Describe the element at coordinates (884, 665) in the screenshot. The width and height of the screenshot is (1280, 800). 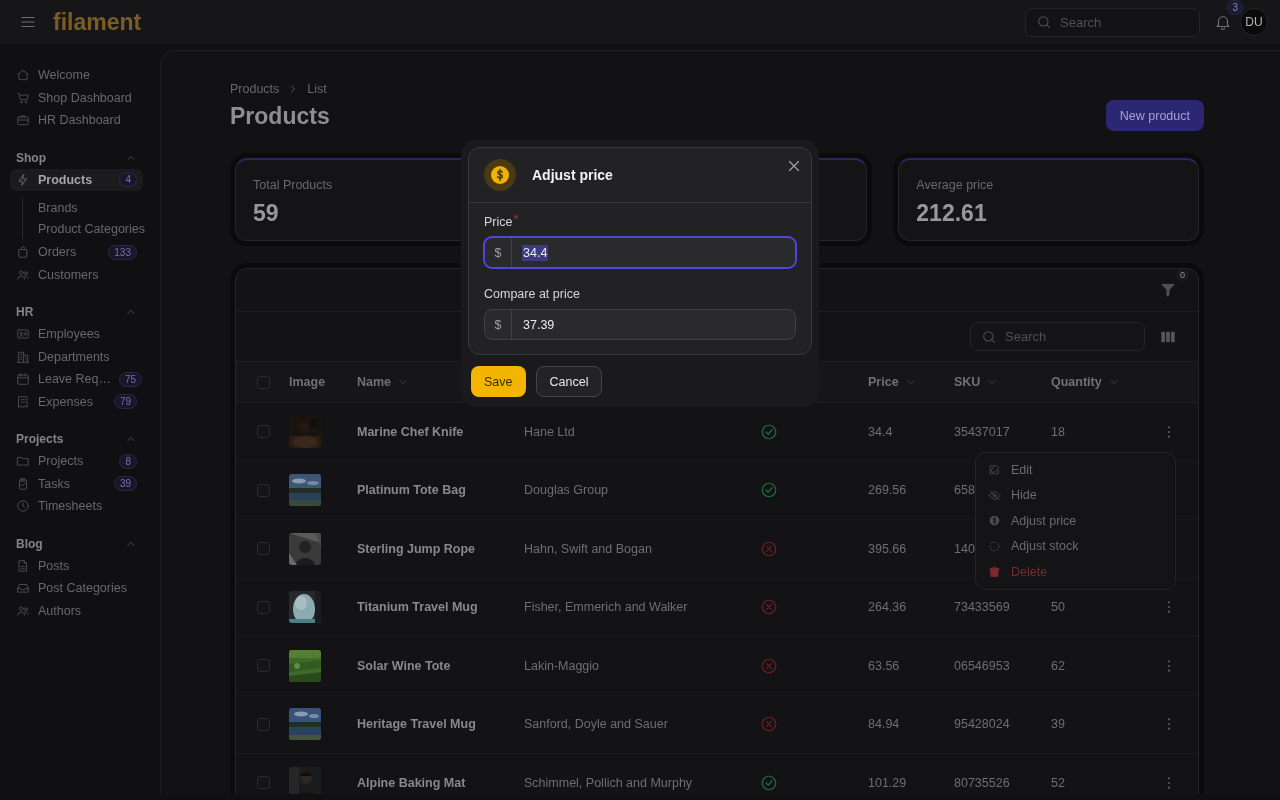
I see `table-cell: 63.56` at that location.